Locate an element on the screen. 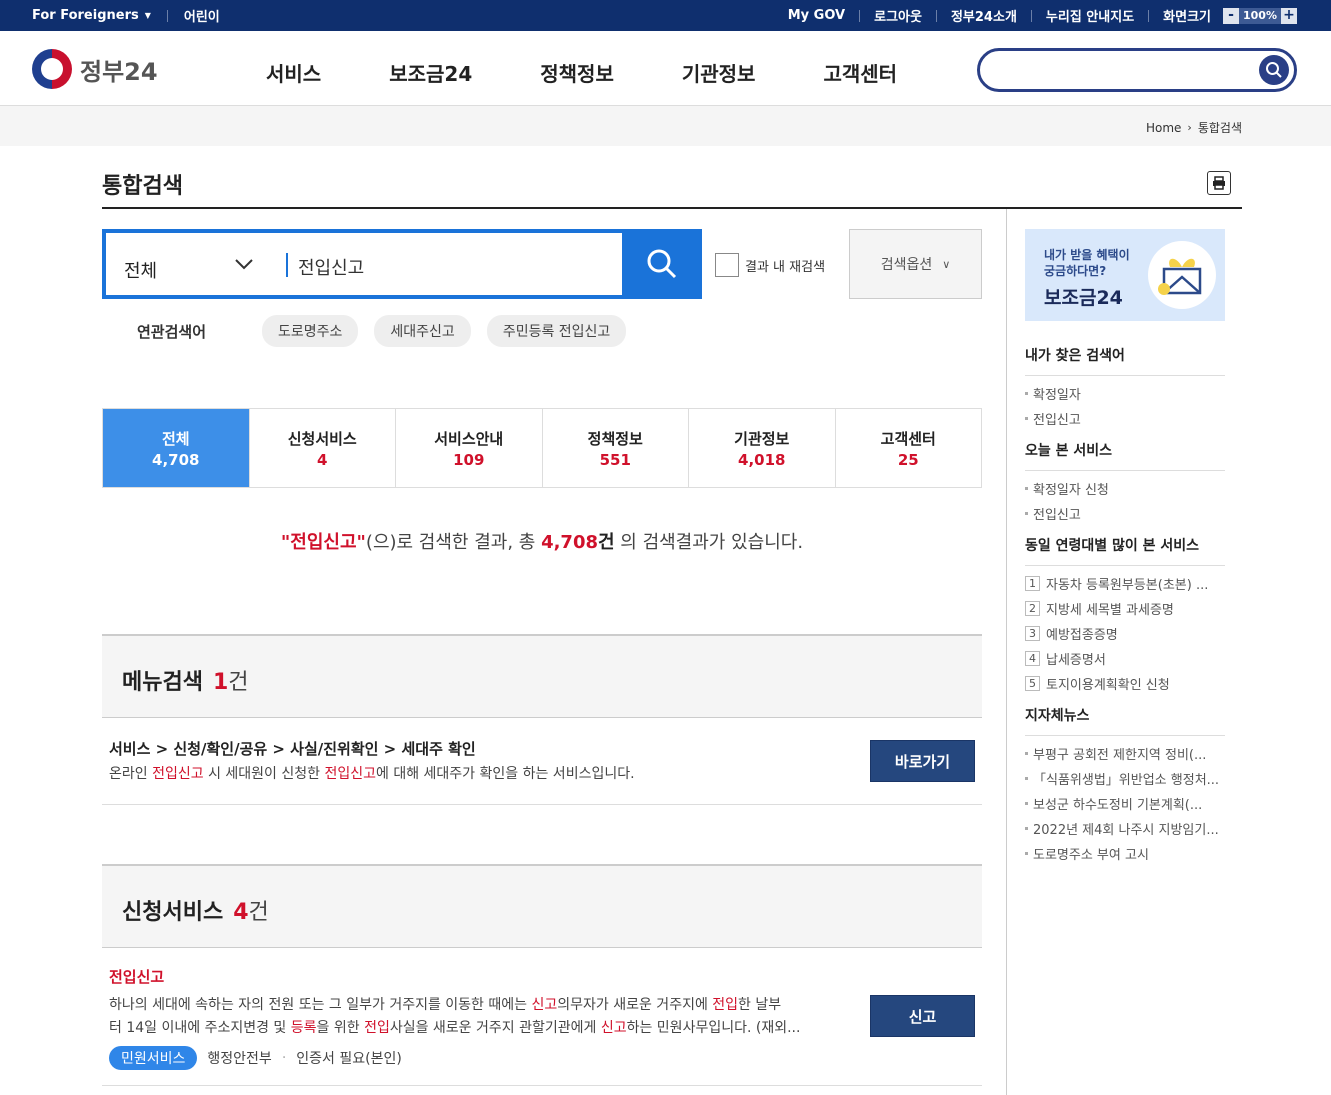 The width and height of the screenshot is (1331, 1095). summary-keyword: "전입신고" is located at coordinates (323, 542).